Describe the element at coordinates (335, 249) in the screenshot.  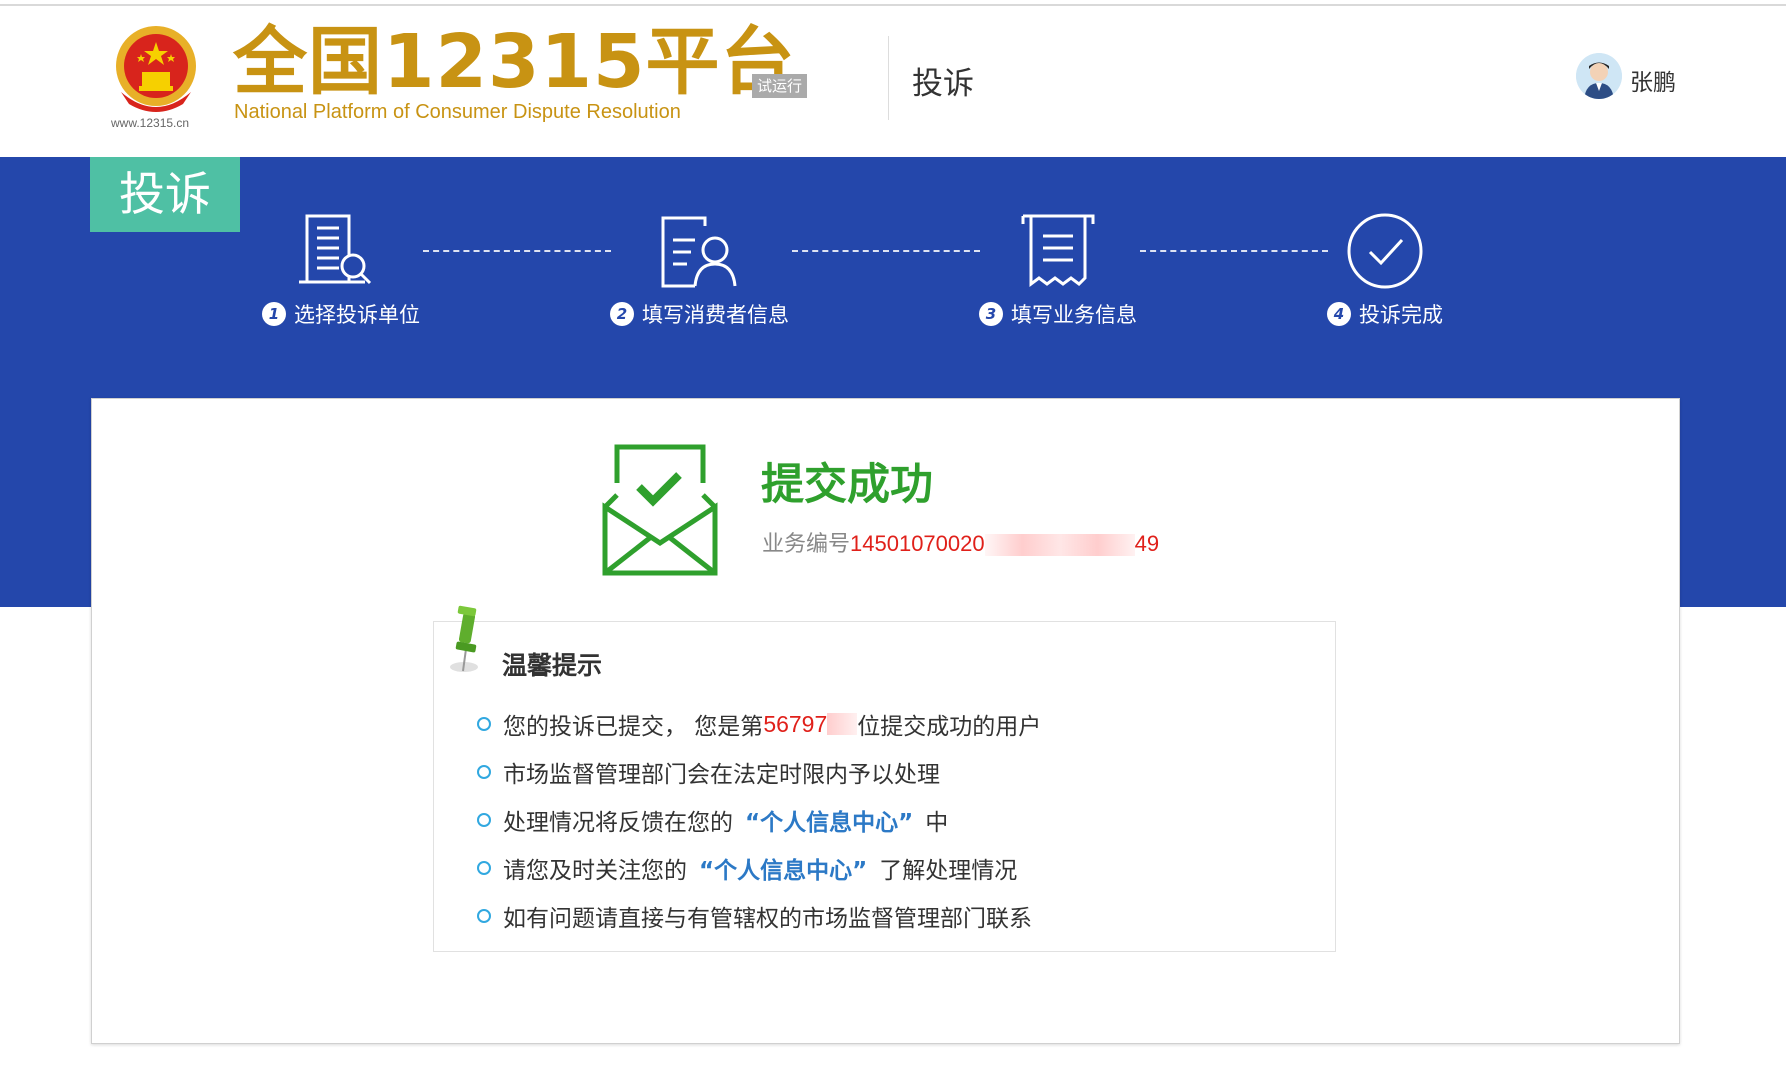
I see `building-search-icon` at that location.